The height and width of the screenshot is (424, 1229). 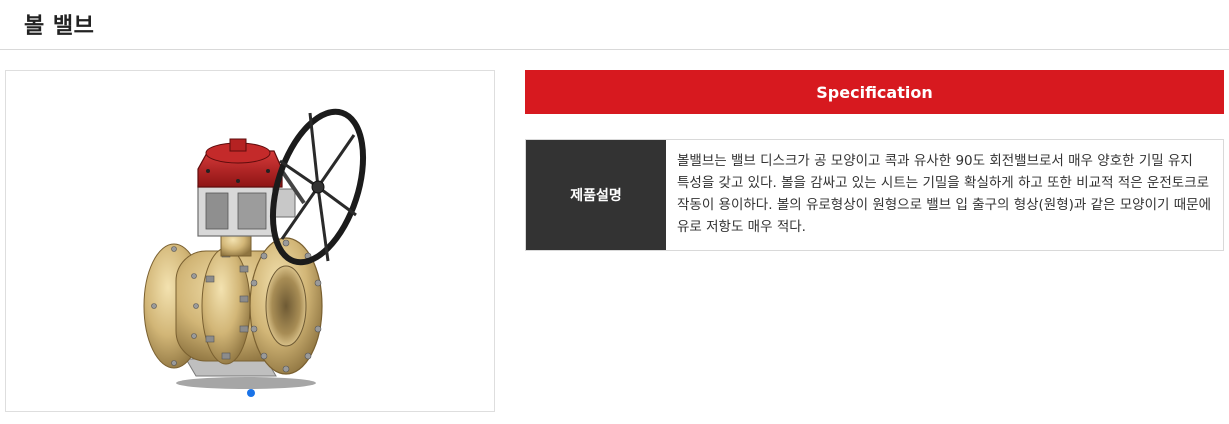 I want to click on page-header: 볼 밸브, so click(x=614, y=25).